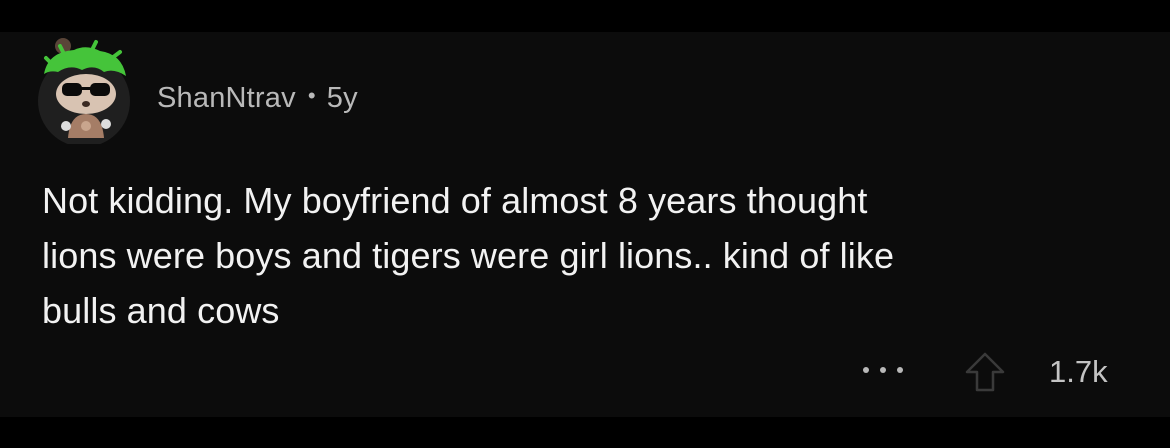 This screenshot has height=448, width=1170. I want to click on avatar-glasses-bridge, so click(86, 88).